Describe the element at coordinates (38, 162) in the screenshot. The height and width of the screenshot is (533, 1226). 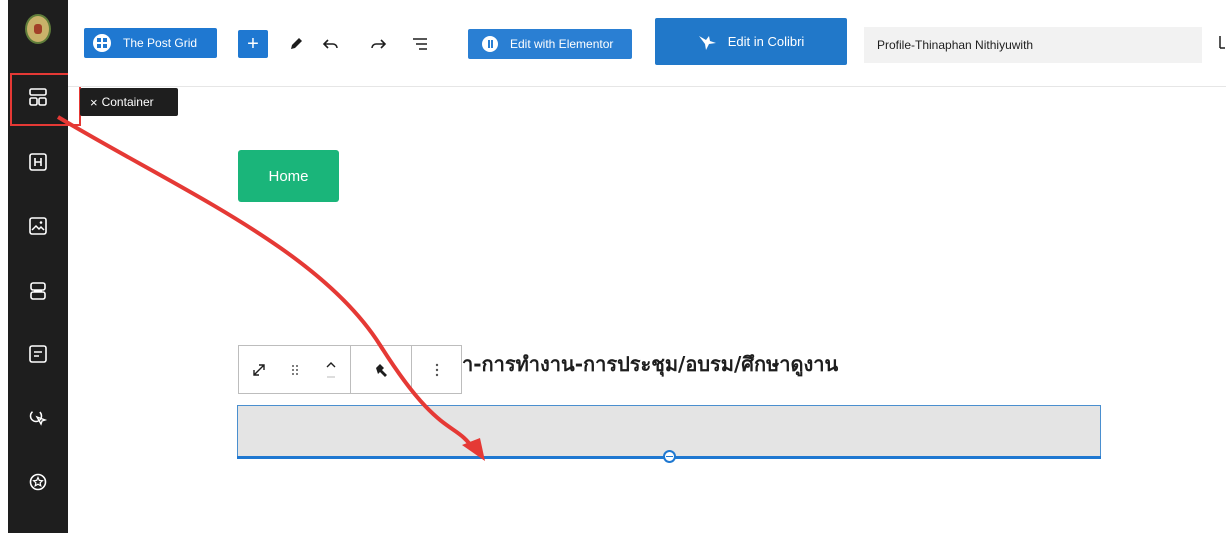
I see `heading-block-icon` at that location.